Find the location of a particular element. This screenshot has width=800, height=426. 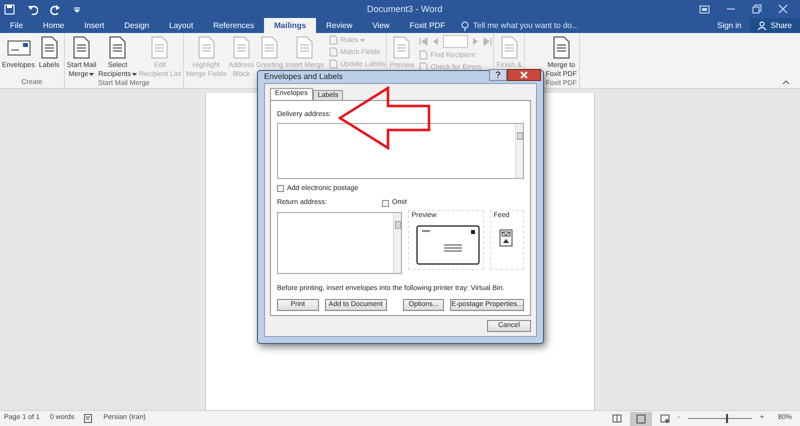

help-button is located at coordinates (498, 75).